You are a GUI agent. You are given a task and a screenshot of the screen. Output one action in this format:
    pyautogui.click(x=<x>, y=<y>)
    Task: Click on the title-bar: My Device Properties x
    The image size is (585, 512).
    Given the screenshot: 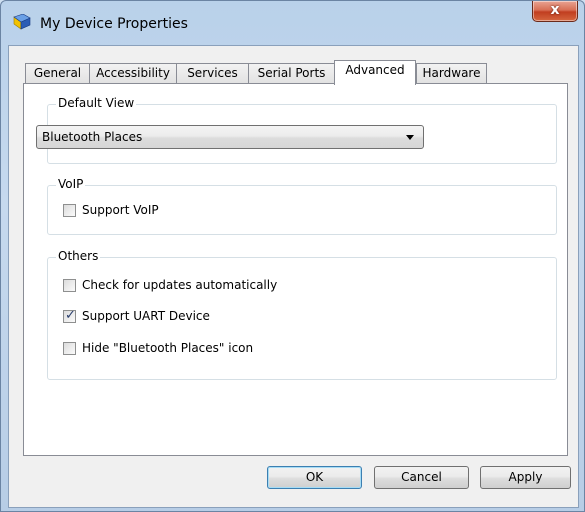 What is the action you would take?
    pyautogui.click(x=292, y=23)
    